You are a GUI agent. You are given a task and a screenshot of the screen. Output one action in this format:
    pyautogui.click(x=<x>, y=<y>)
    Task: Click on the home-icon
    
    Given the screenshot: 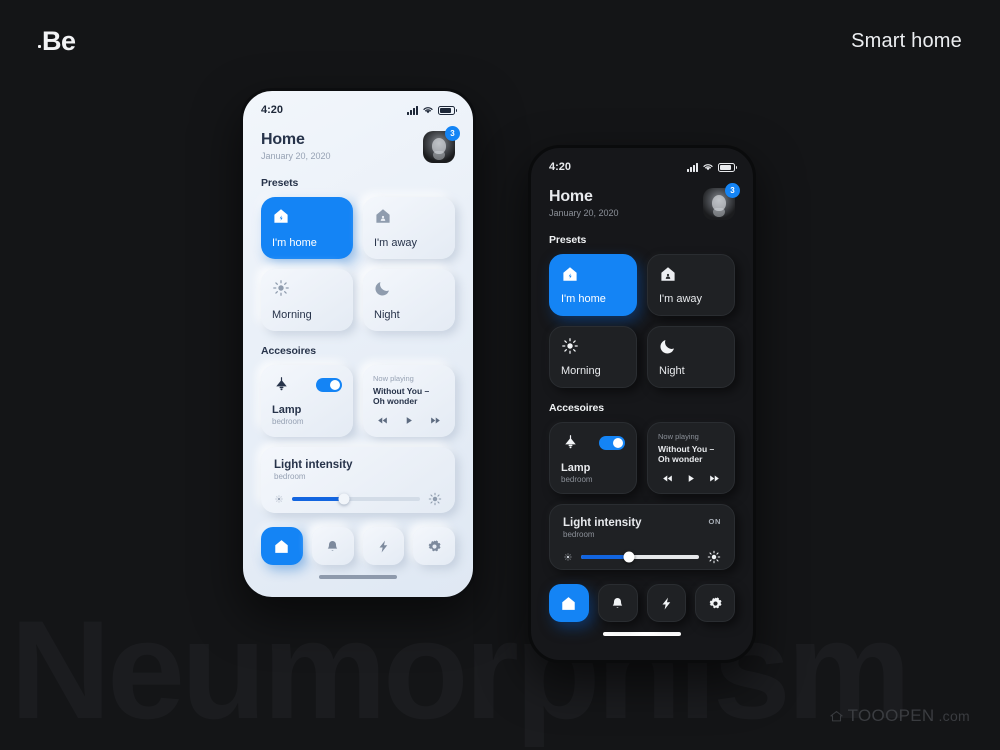 What is the action you would take?
    pyautogui.click(x=282, y=546)
    